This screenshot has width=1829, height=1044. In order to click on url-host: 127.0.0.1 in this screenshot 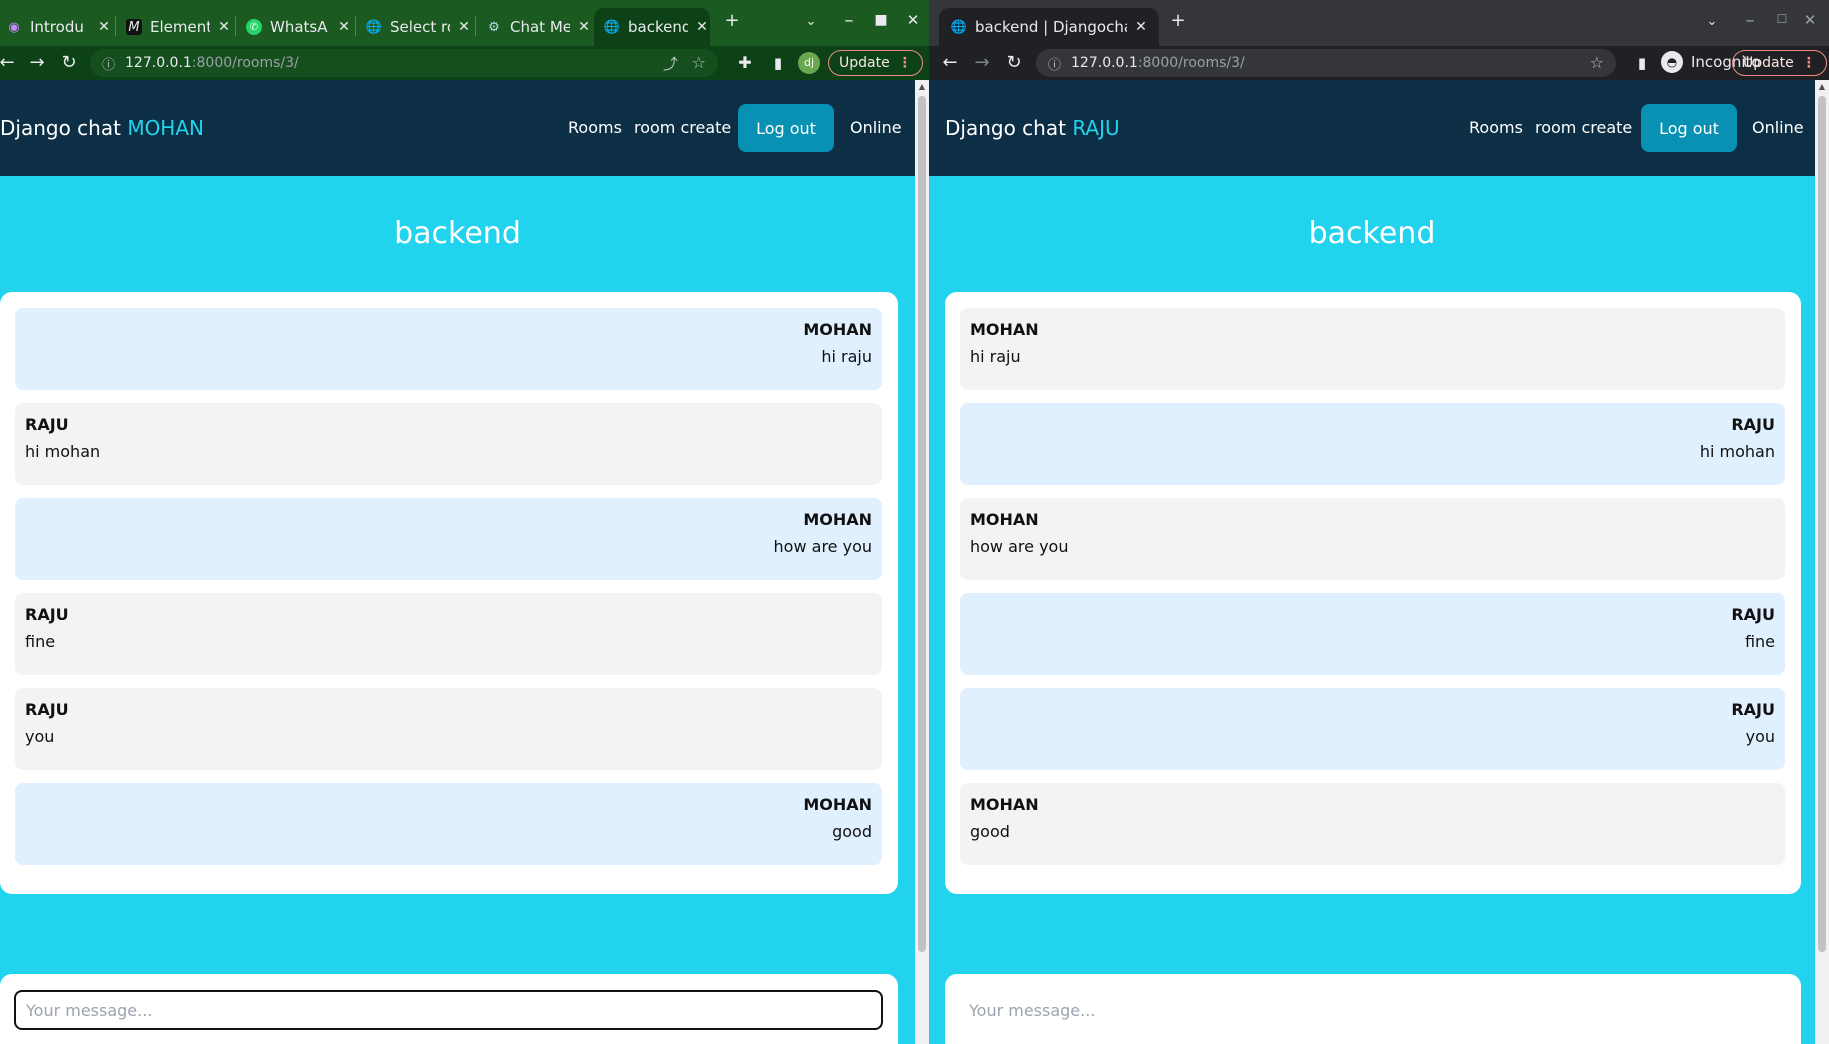, I will do `click(158, 63)`.